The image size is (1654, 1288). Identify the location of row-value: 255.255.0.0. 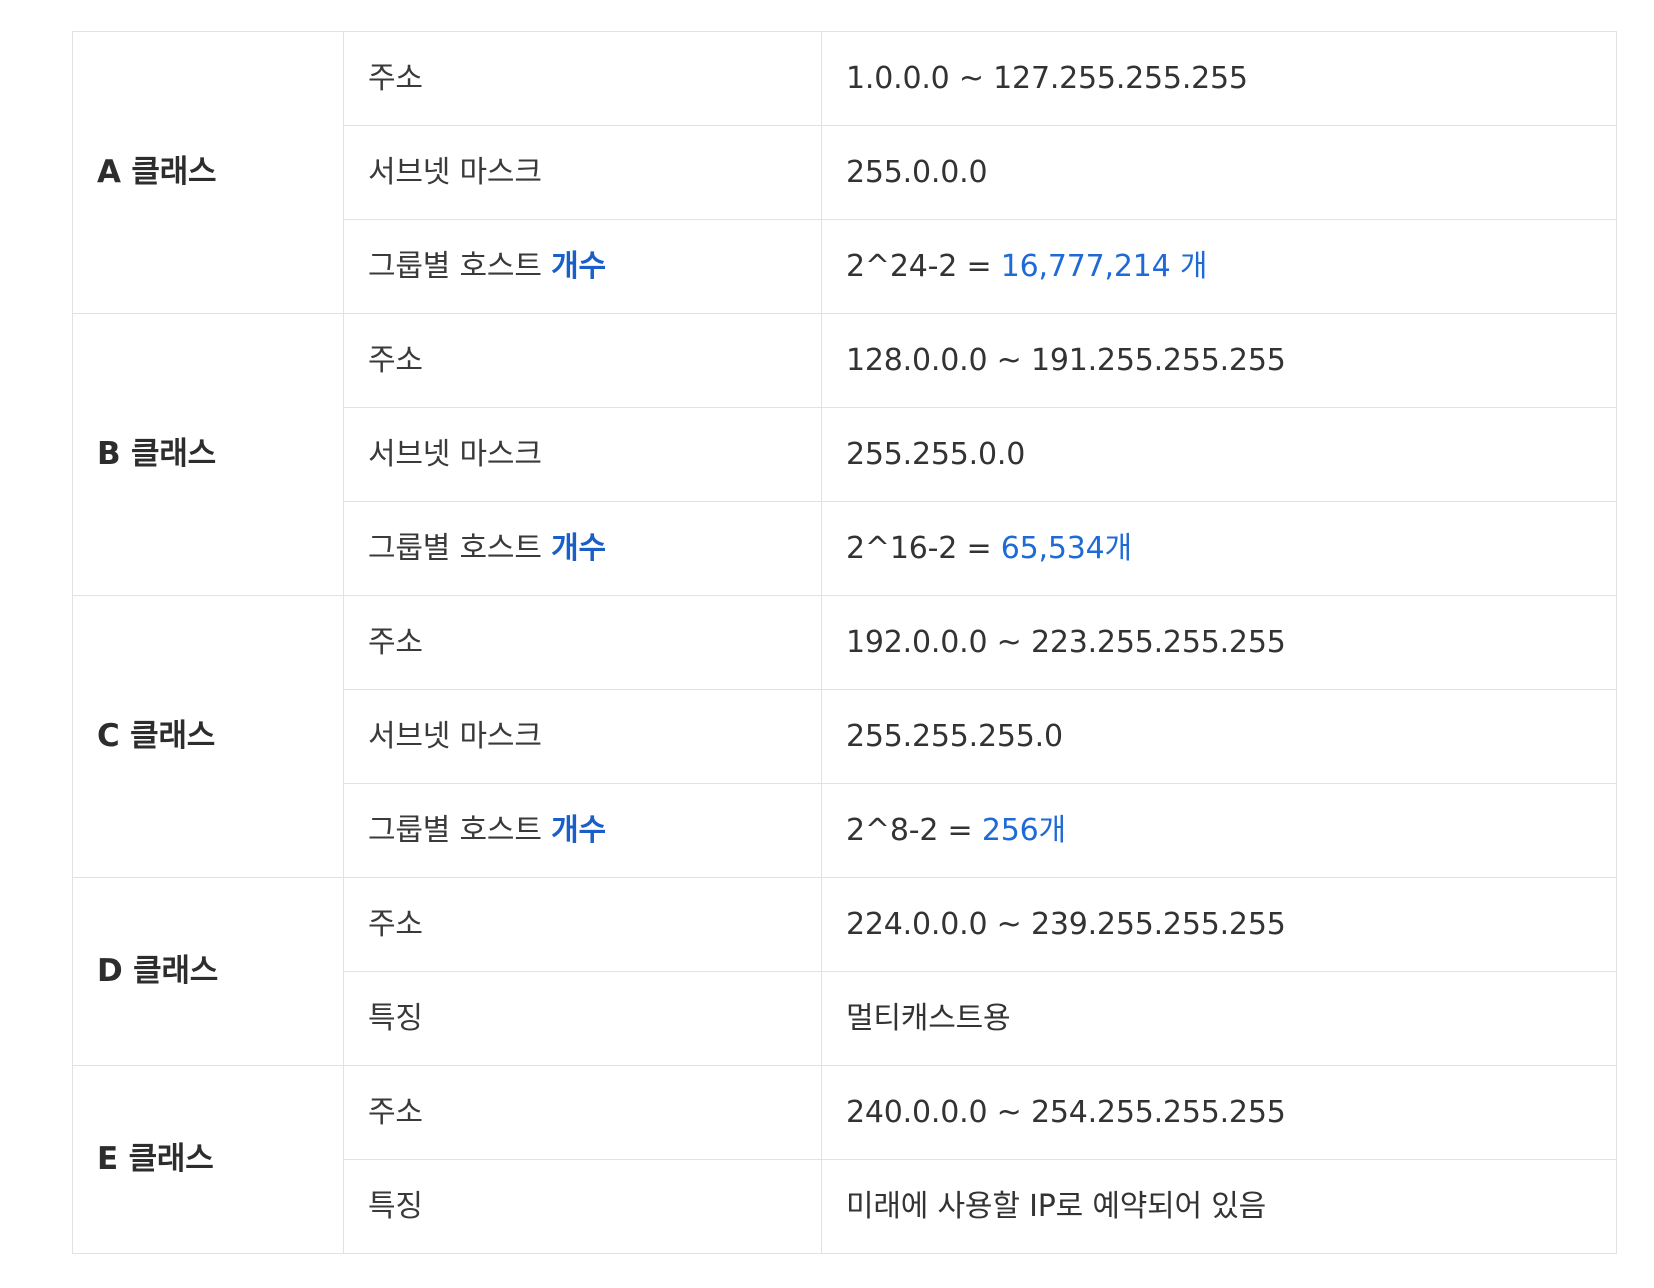
(1219, 454).